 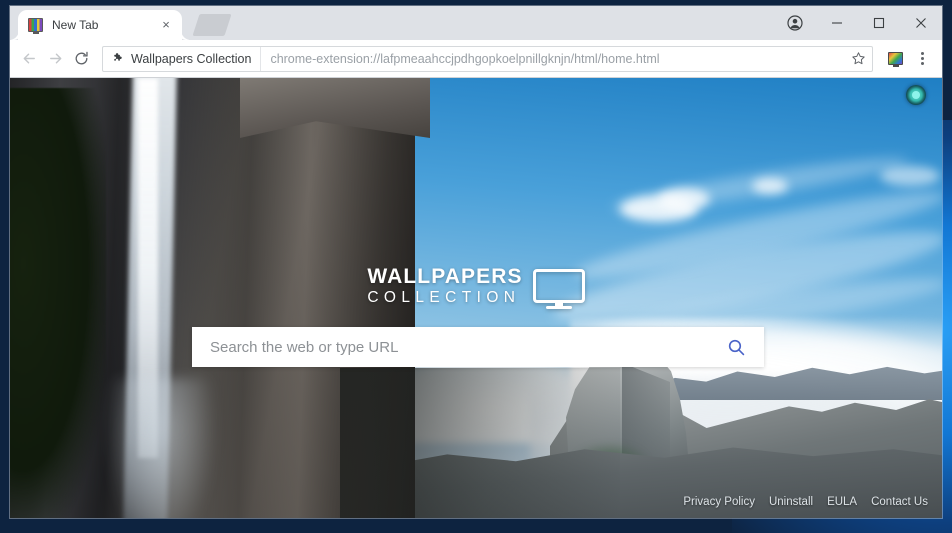 I want to click on tab-strip: New Tab ×, so click(x=476, y=23).